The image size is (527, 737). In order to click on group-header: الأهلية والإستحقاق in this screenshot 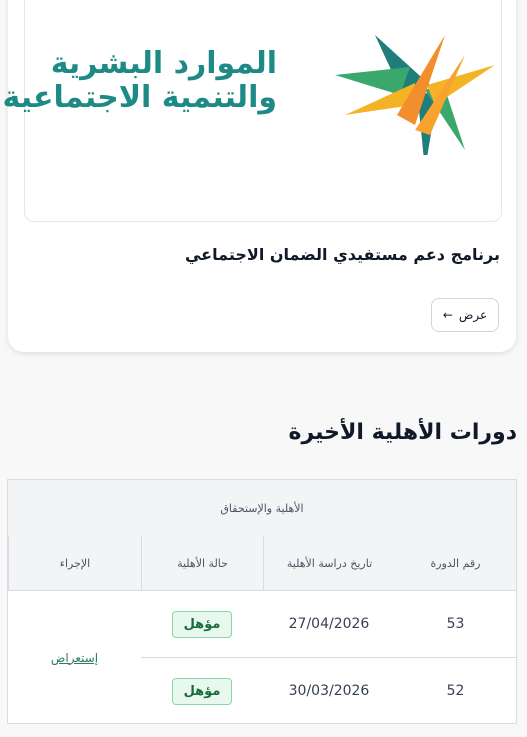, I will do `click(262, 508)`.